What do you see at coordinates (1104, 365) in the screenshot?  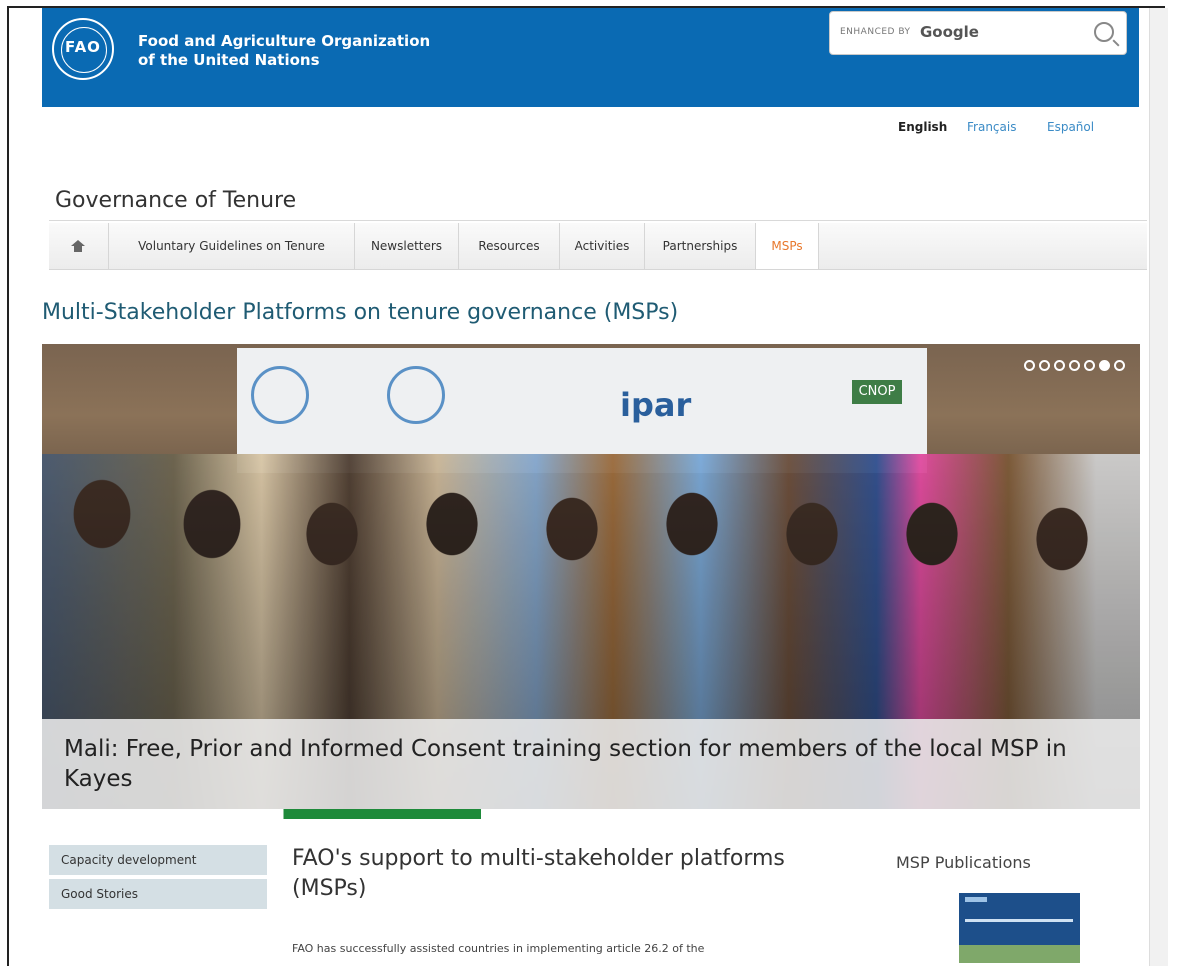 I see `slider-dot-active` at bounding box center [1104, 365].